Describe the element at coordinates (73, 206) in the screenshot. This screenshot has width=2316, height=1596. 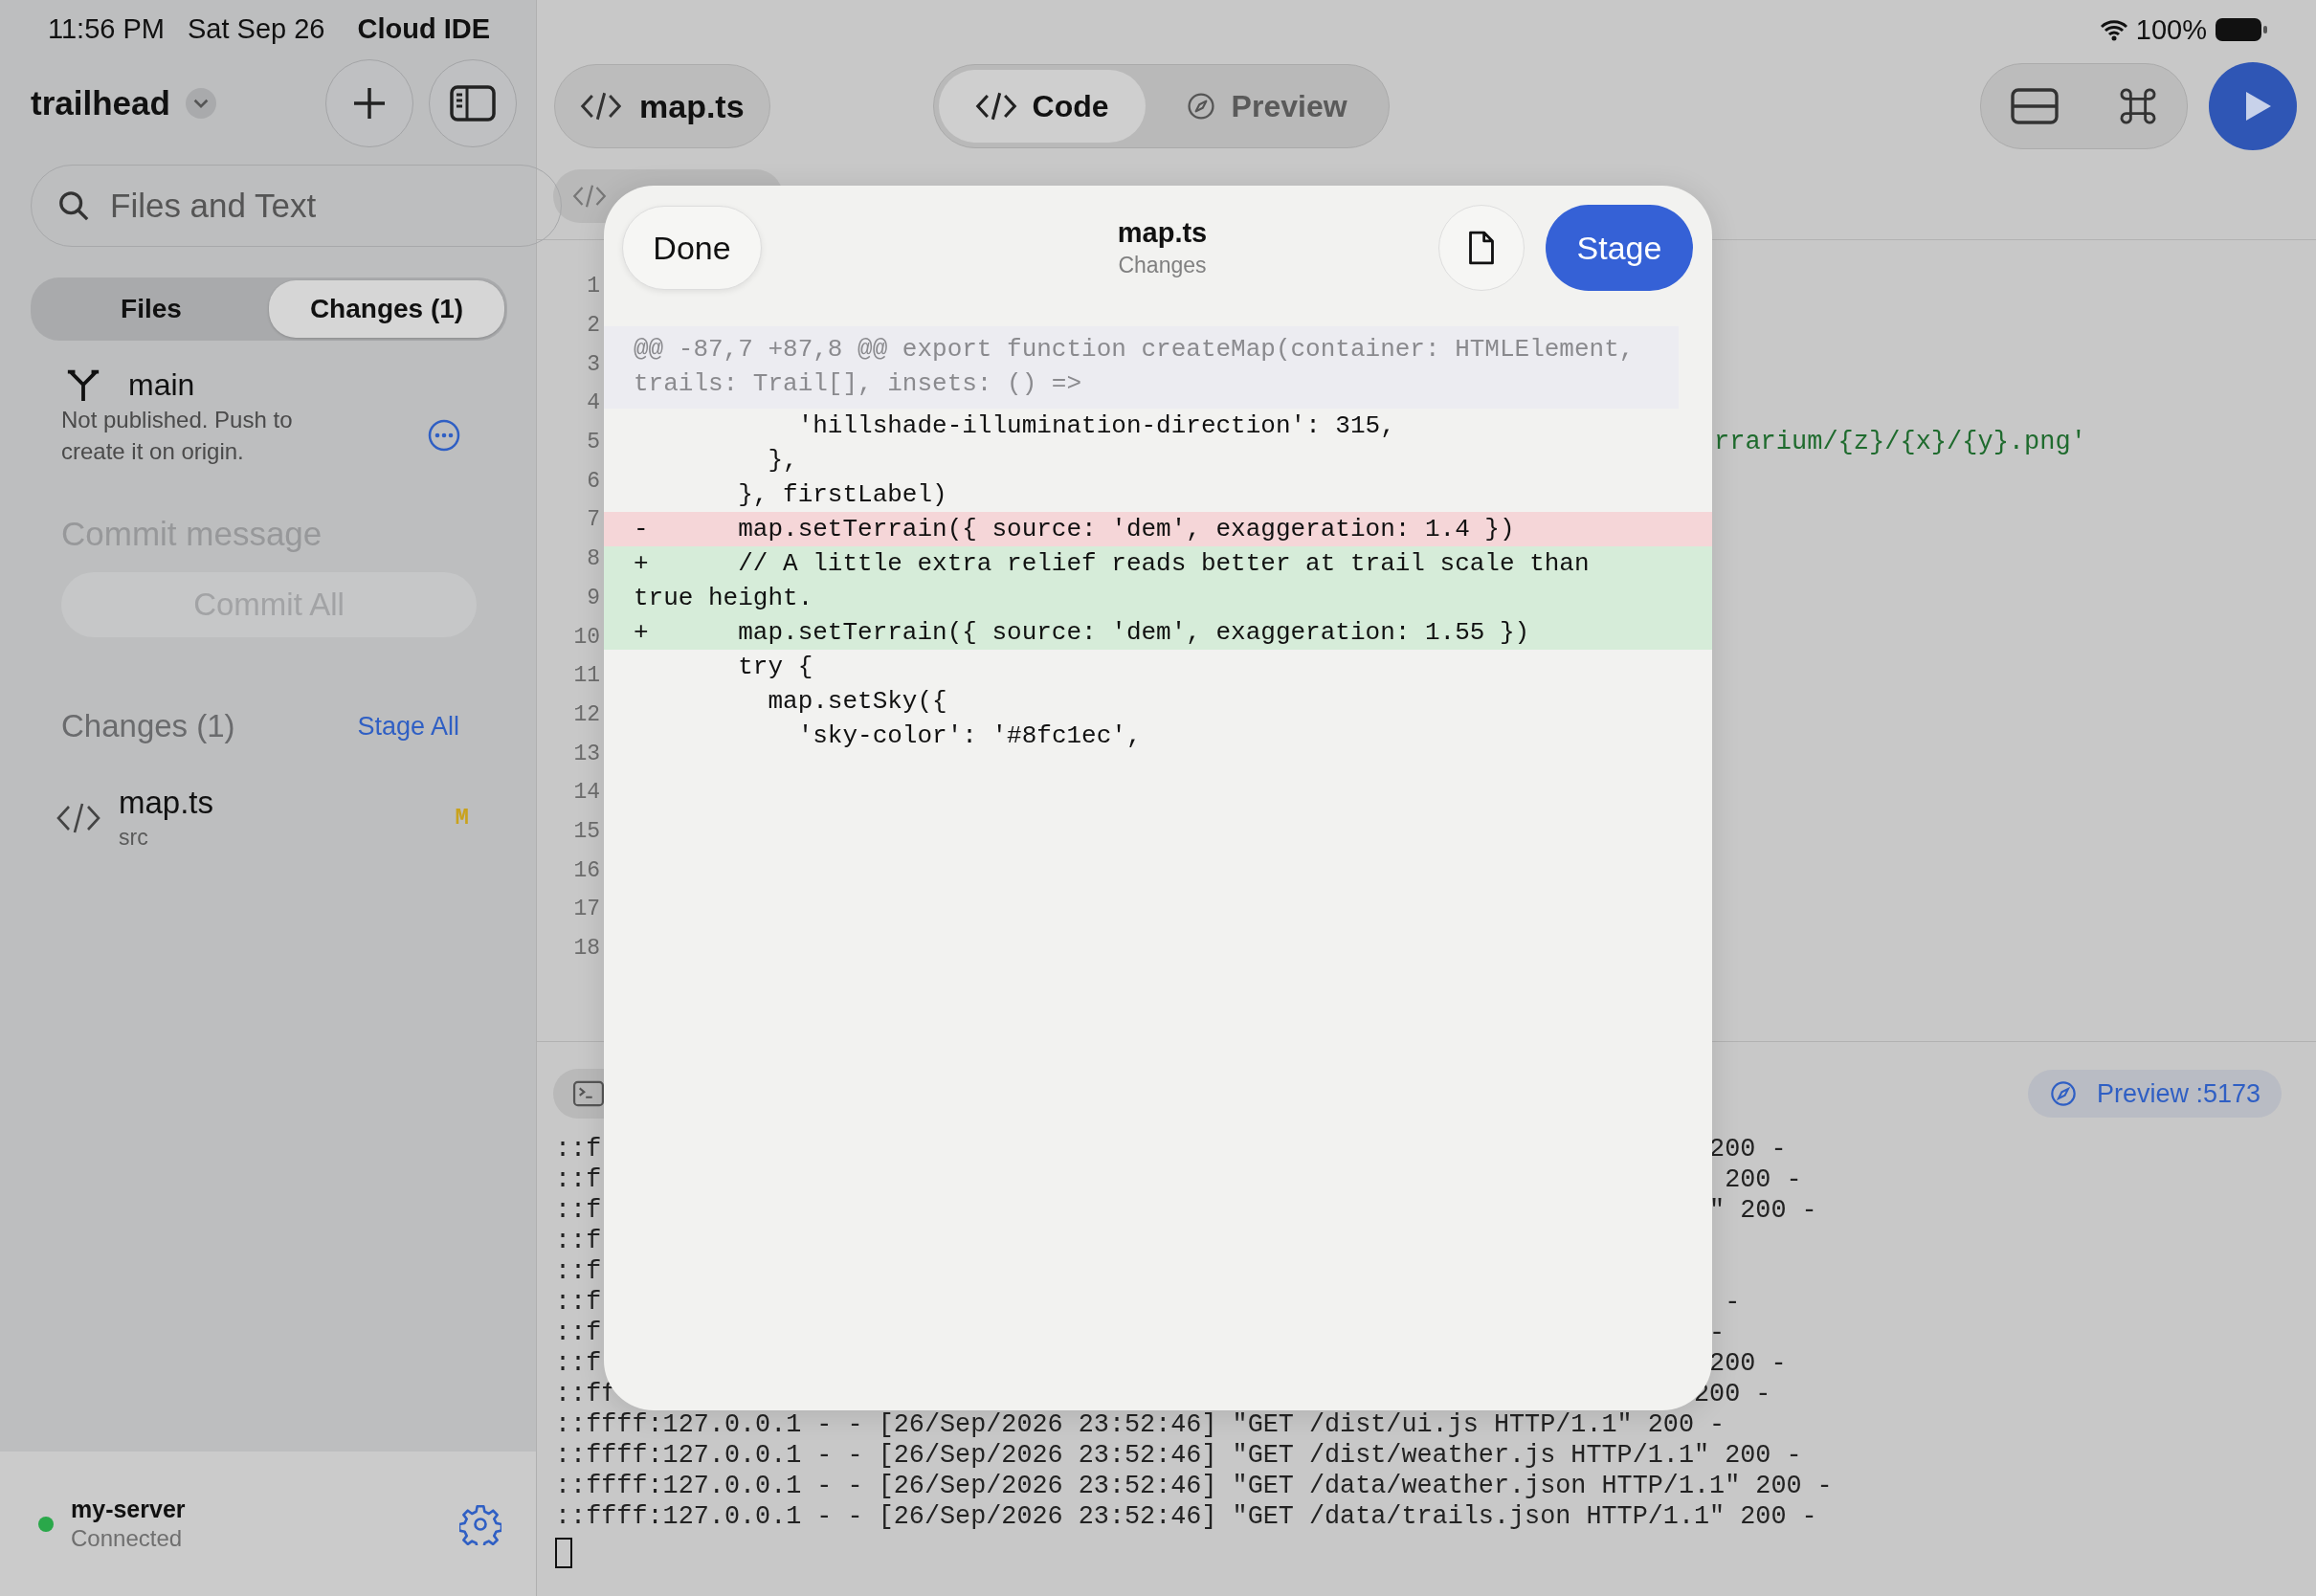
I see `search-icon` at that location.